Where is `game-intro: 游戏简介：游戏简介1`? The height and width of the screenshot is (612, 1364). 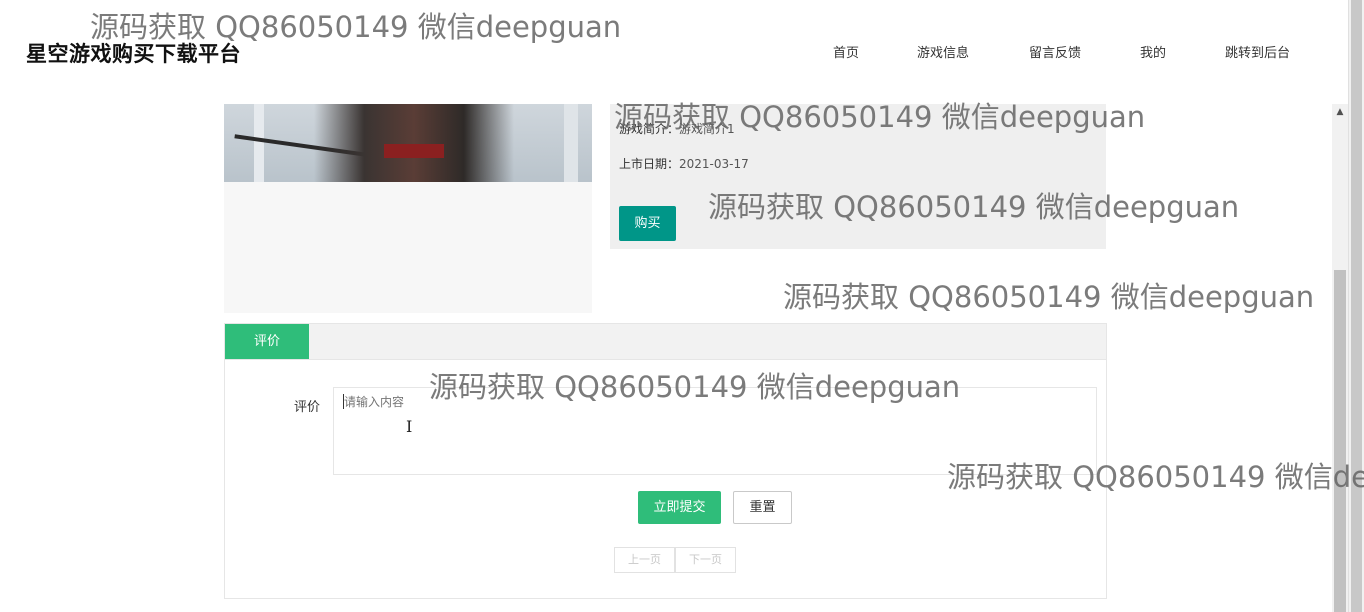
game-intro: 游戏简介：游戏简介1 is located at coordinates (677, 128).